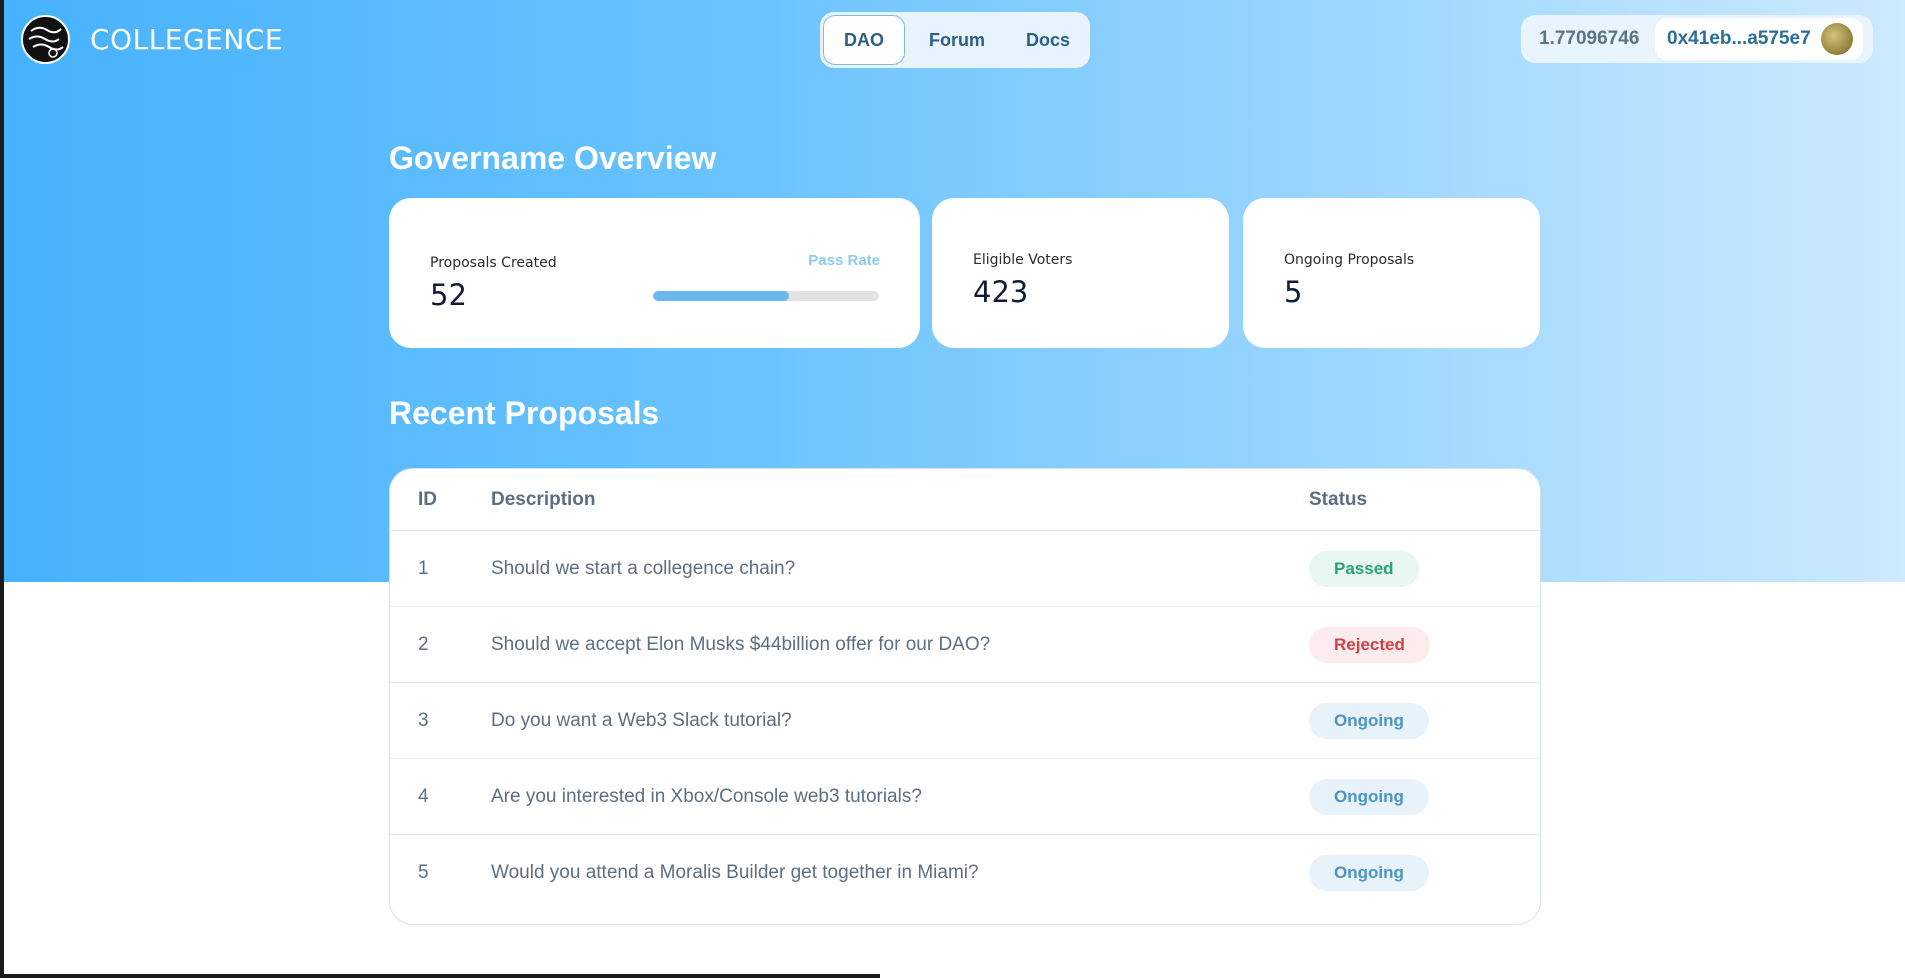 This screenshot has height=978, width=1905. I want to click on nav-dao-tab: DAO, so click(864, 40).